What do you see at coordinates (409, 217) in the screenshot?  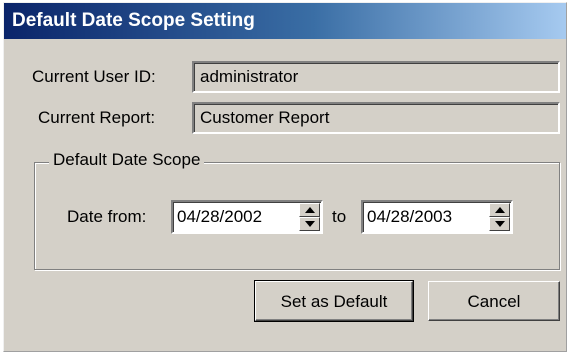 I see `date-to-value: 04/28/2003` at bounding box center [409, 217].